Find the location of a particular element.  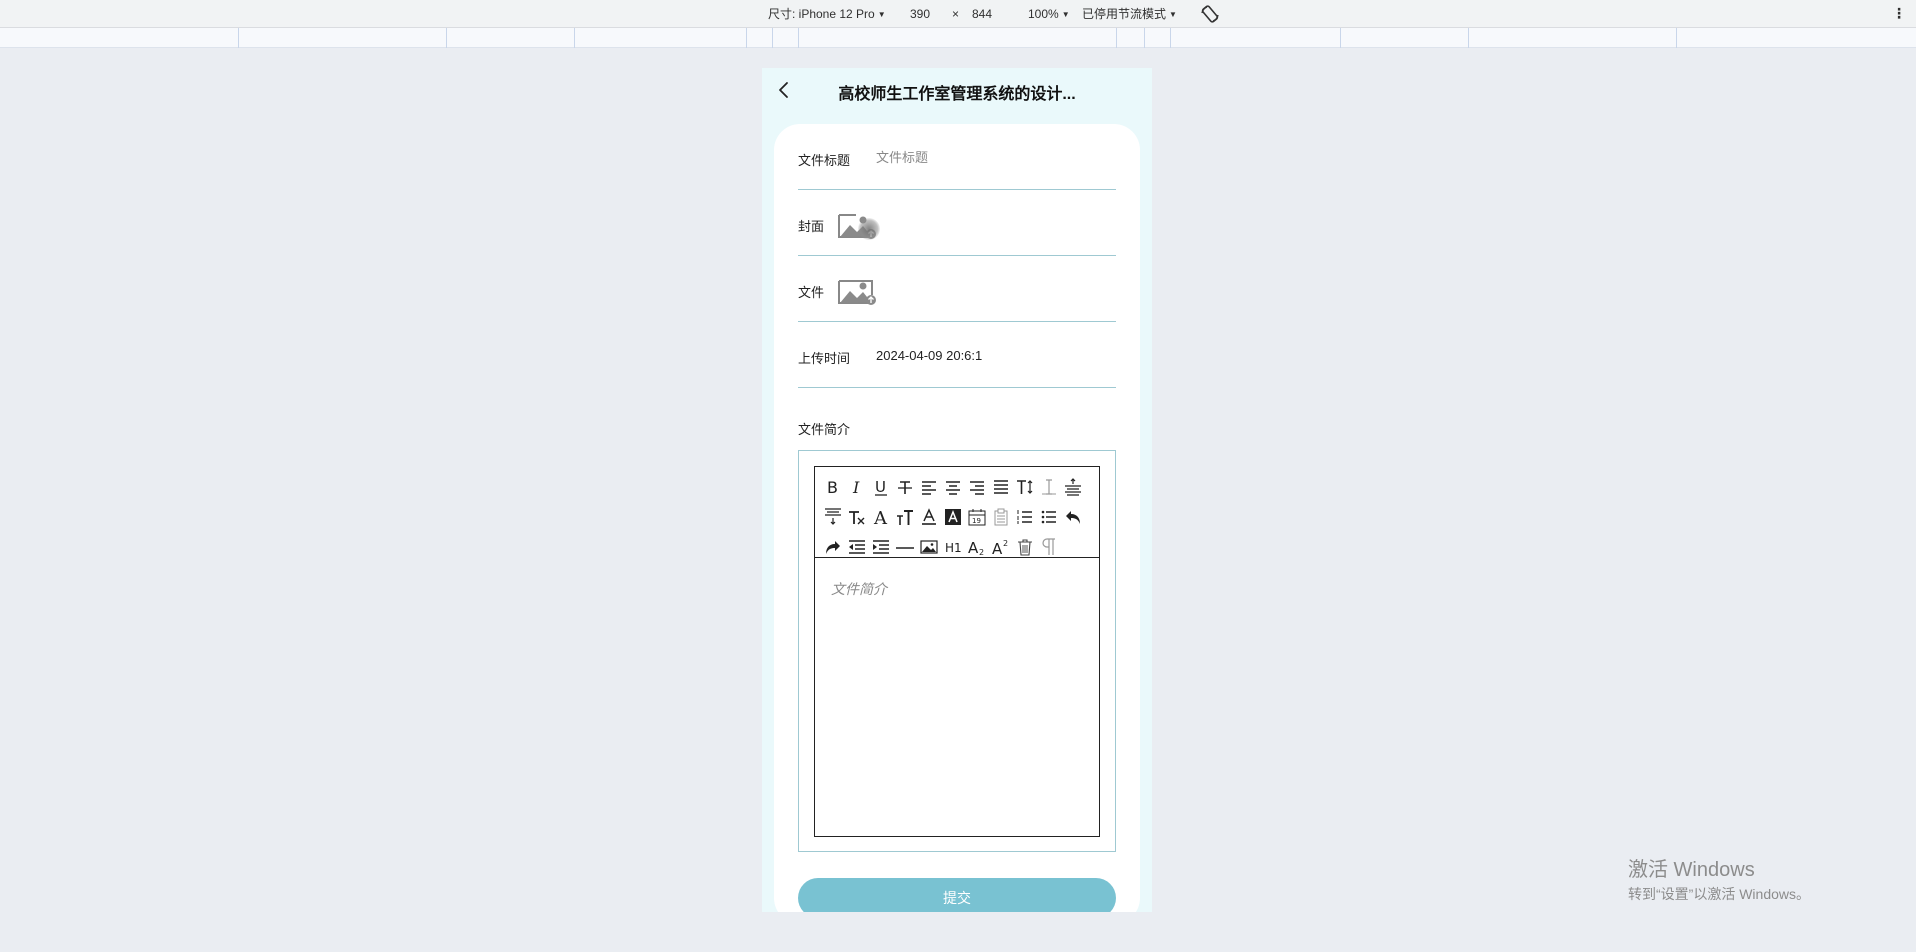

align-center-icon is located at coordinates (953, 487).